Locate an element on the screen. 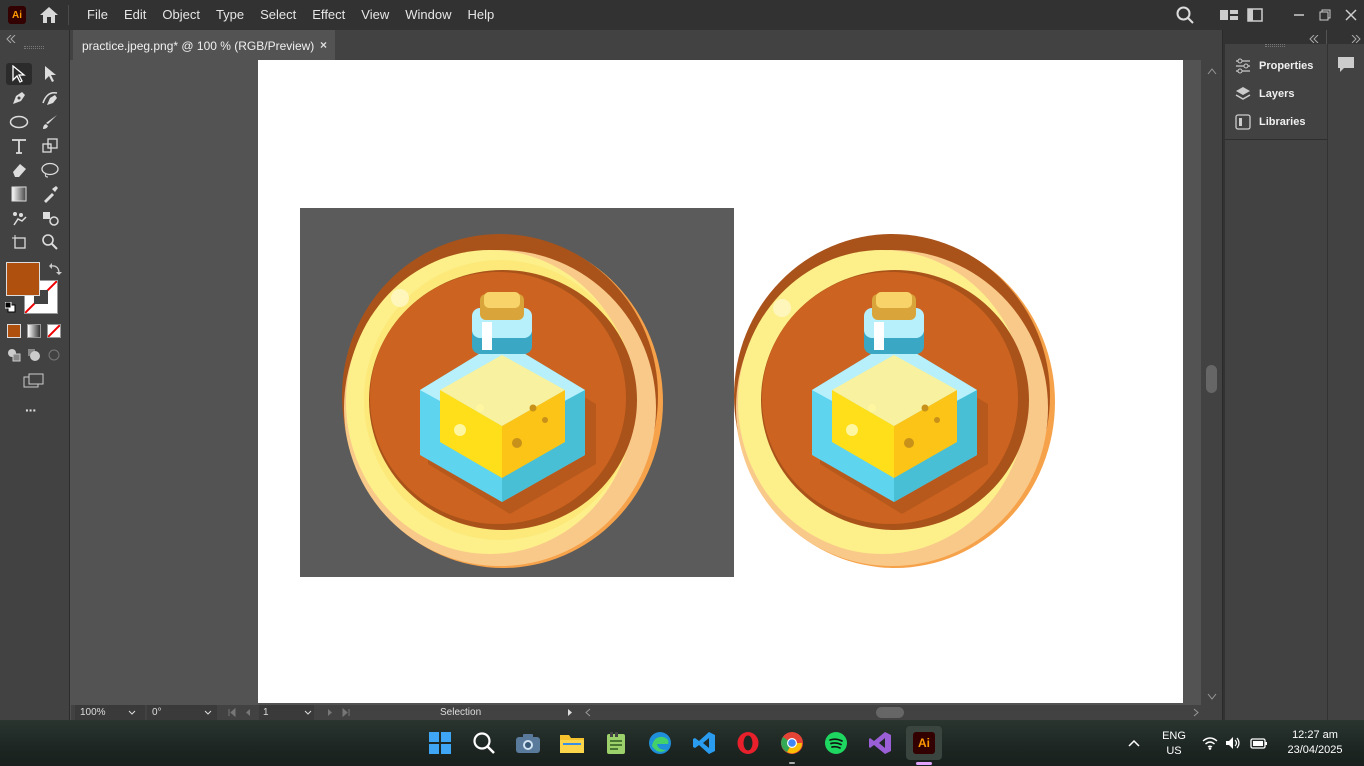  gradient-tool-icon is located at coordinates (19, 194).